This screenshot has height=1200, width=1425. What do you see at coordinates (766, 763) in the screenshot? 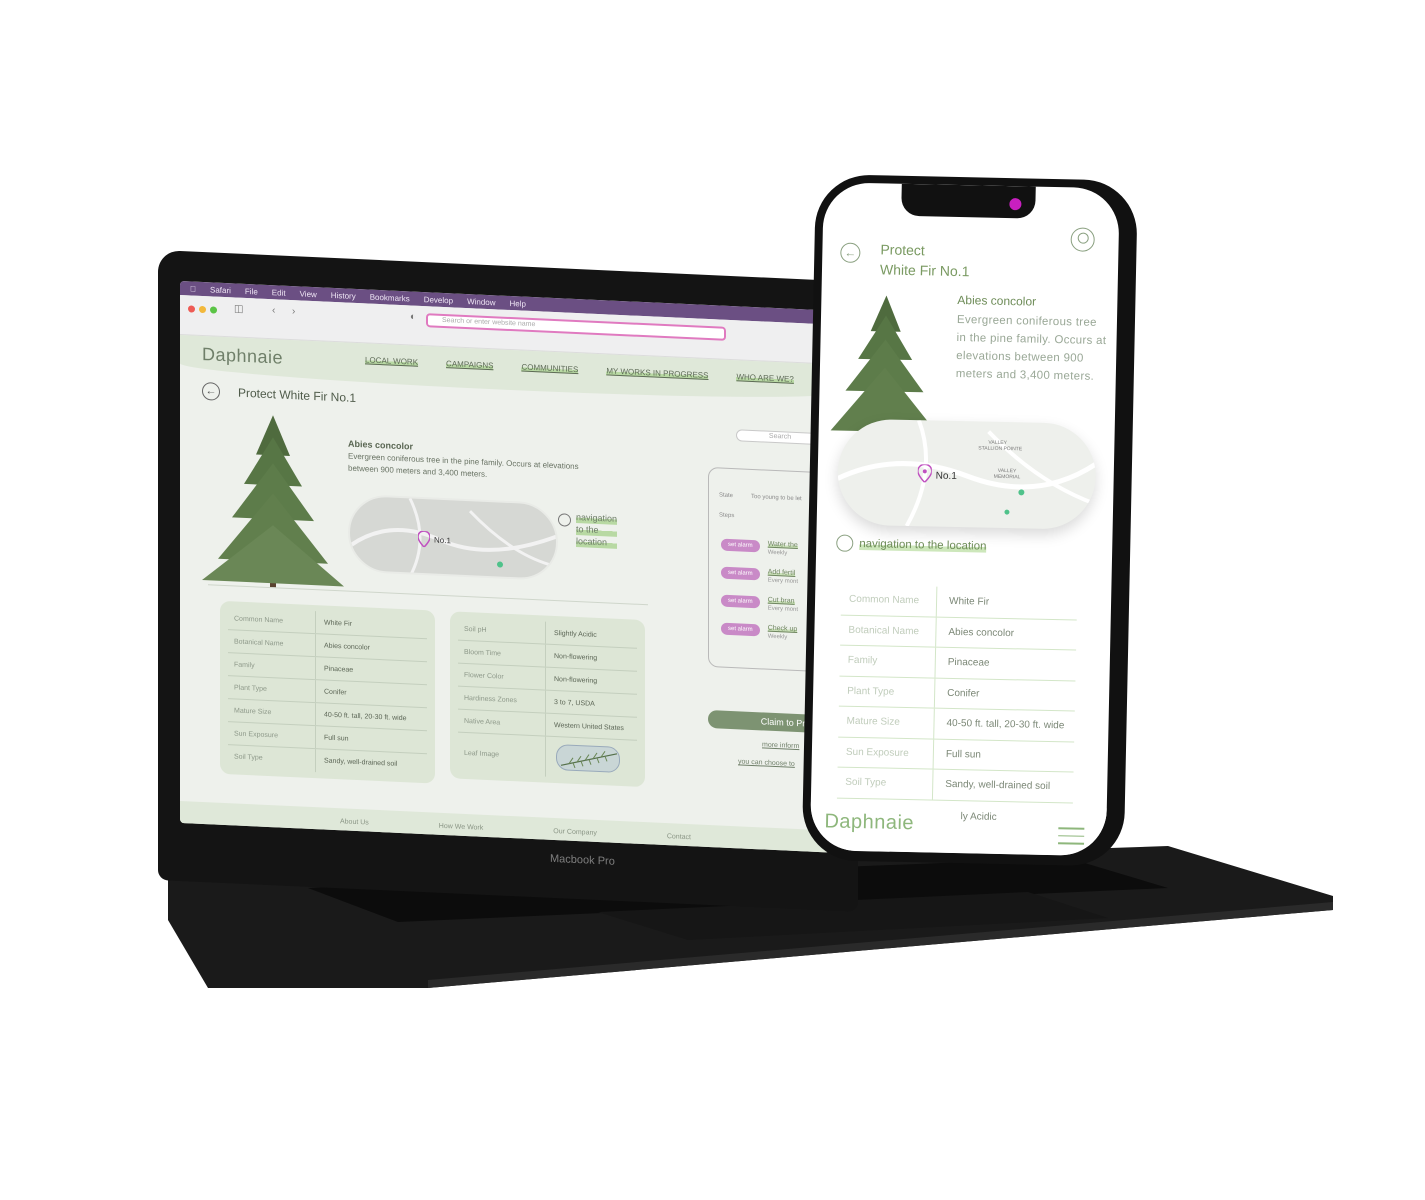
I see `choose-text-link: you can choose to` at bounding box center [766, 763].